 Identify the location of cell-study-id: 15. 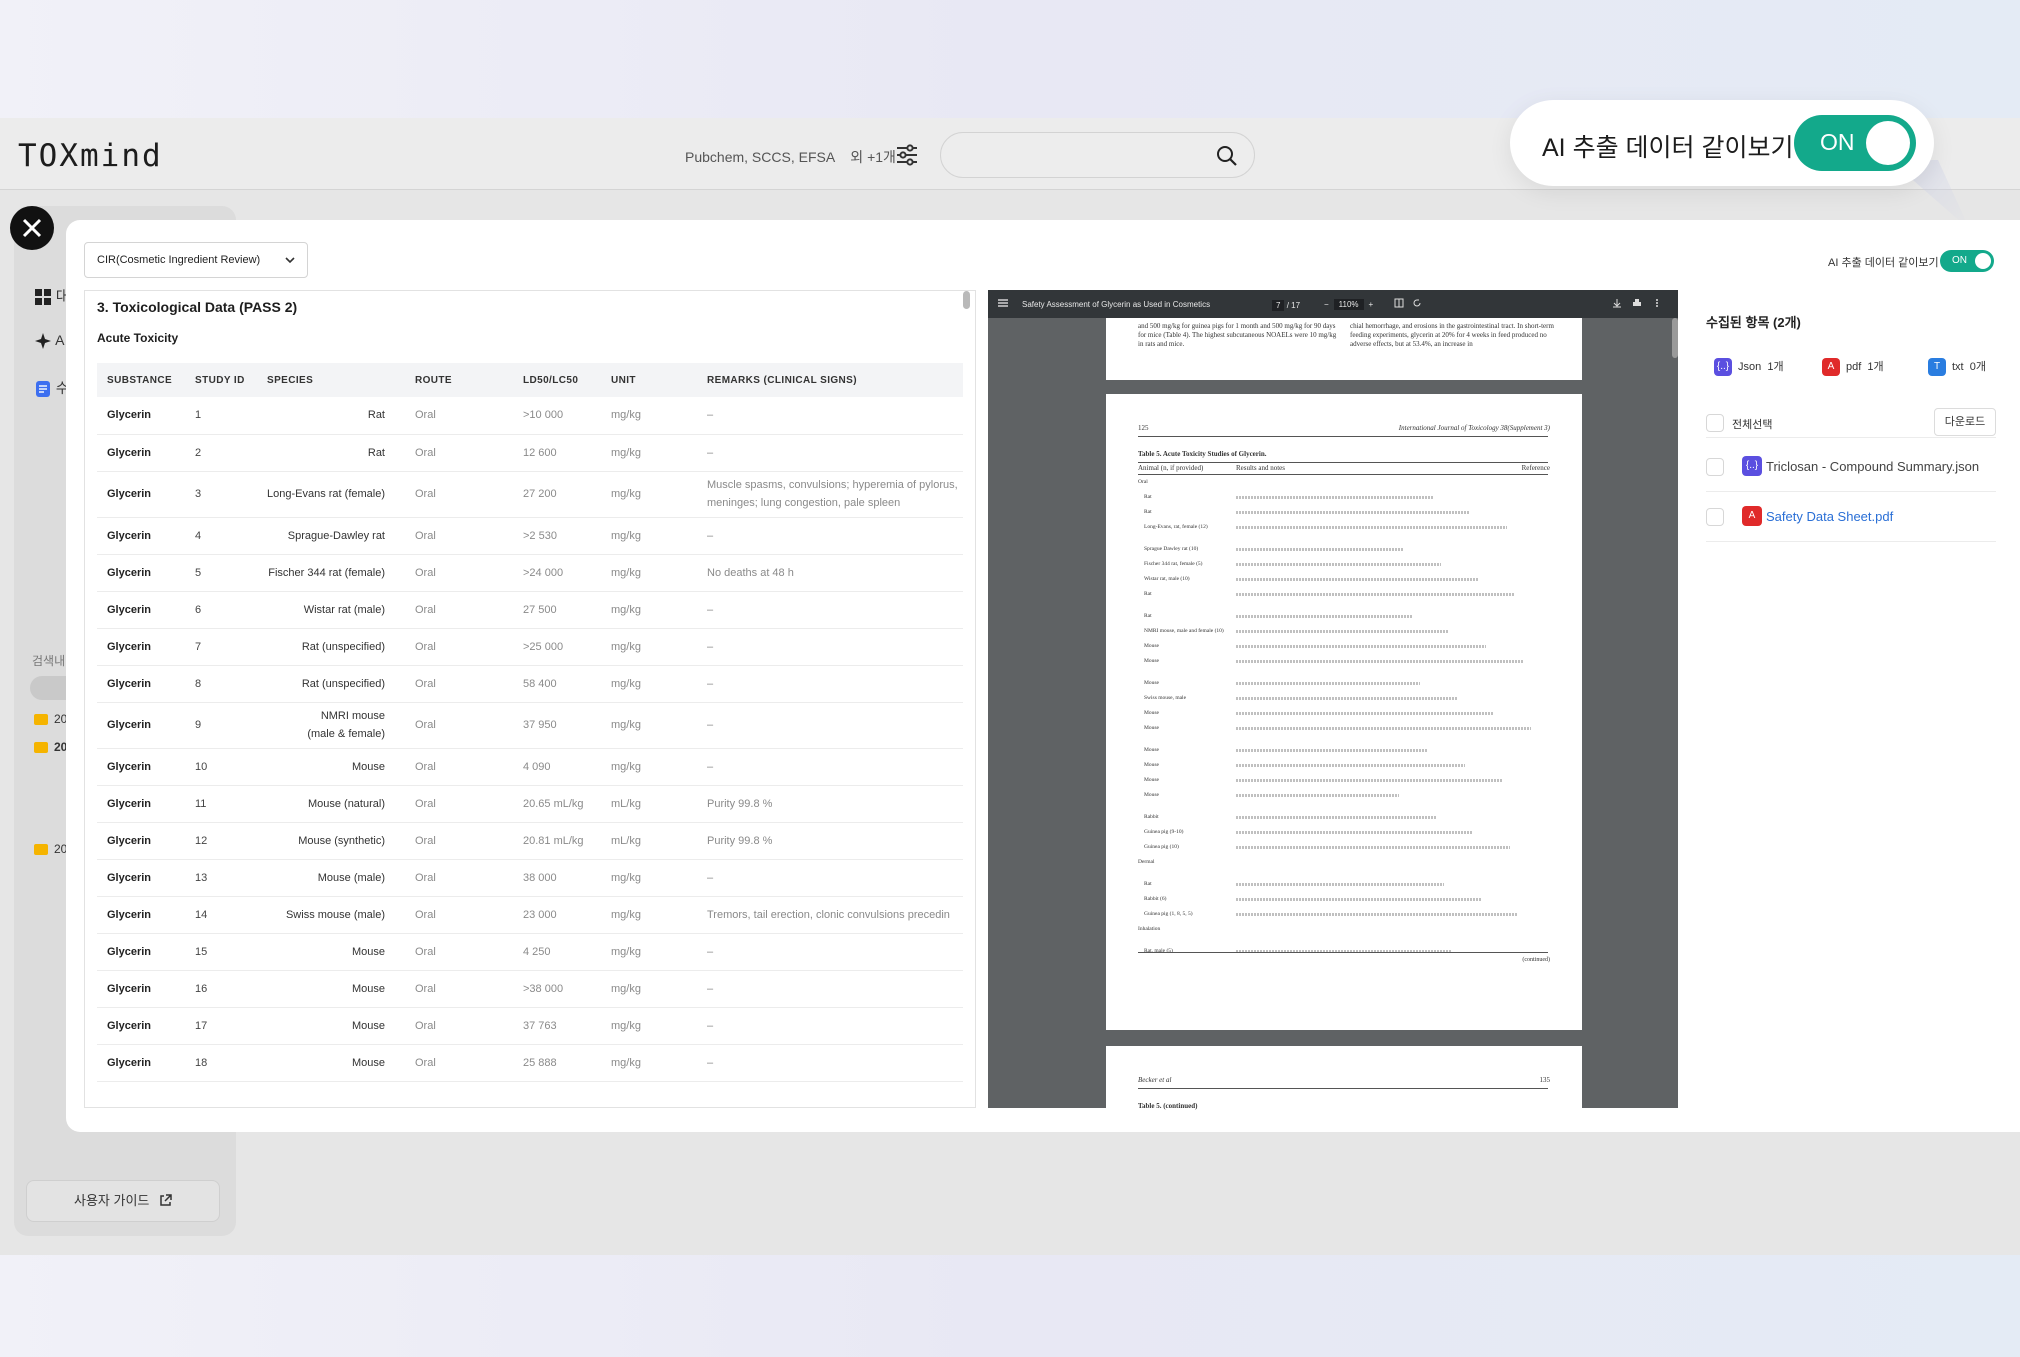
(221, 952).